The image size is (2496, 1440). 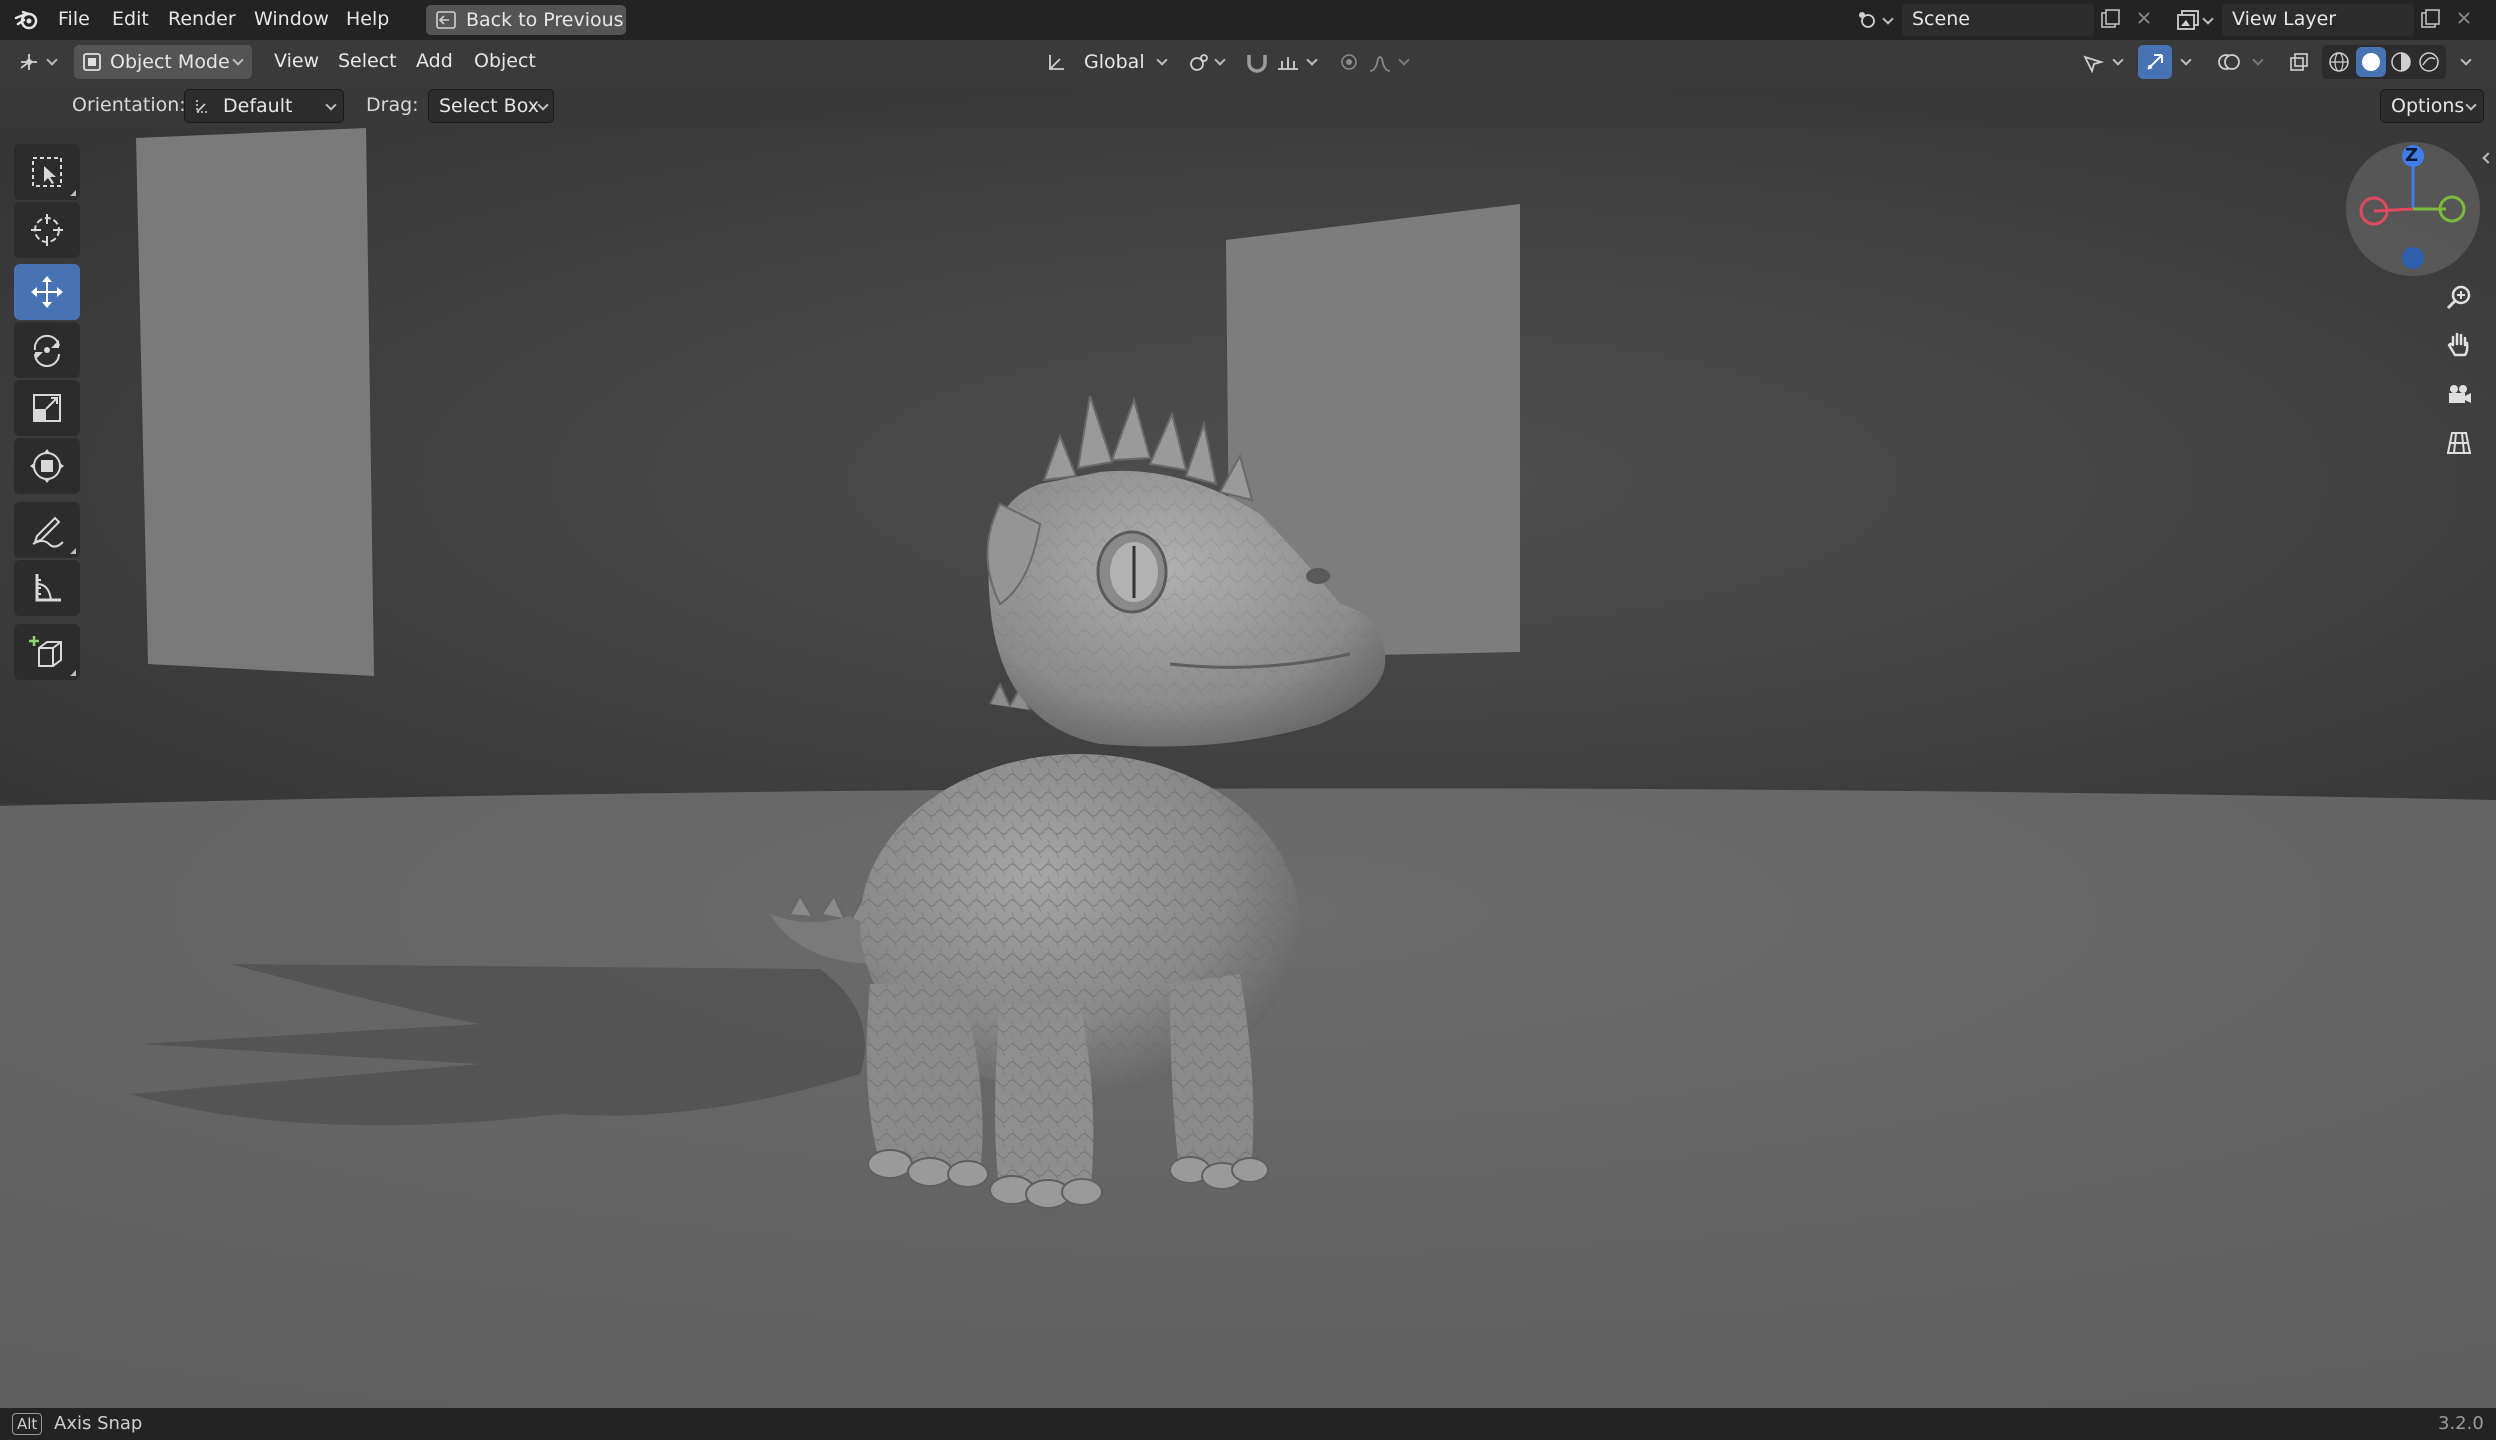 What do you see at coordinates (2186, 60) in the screenshot?
I see `gizmo-dropdown-chevron-icon` at bounding box center [2186, 60].